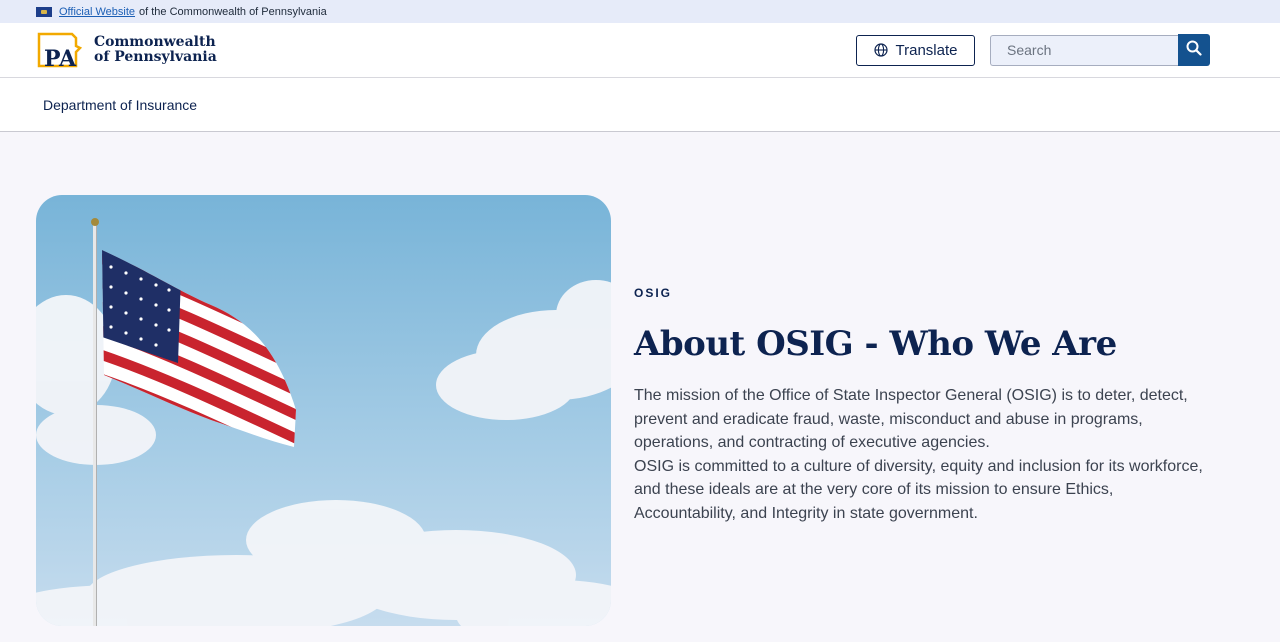  Describe the element at coordinates (875, 344) in the screenshot. I see `page-title: About OSIG - Who We Are` at that location.